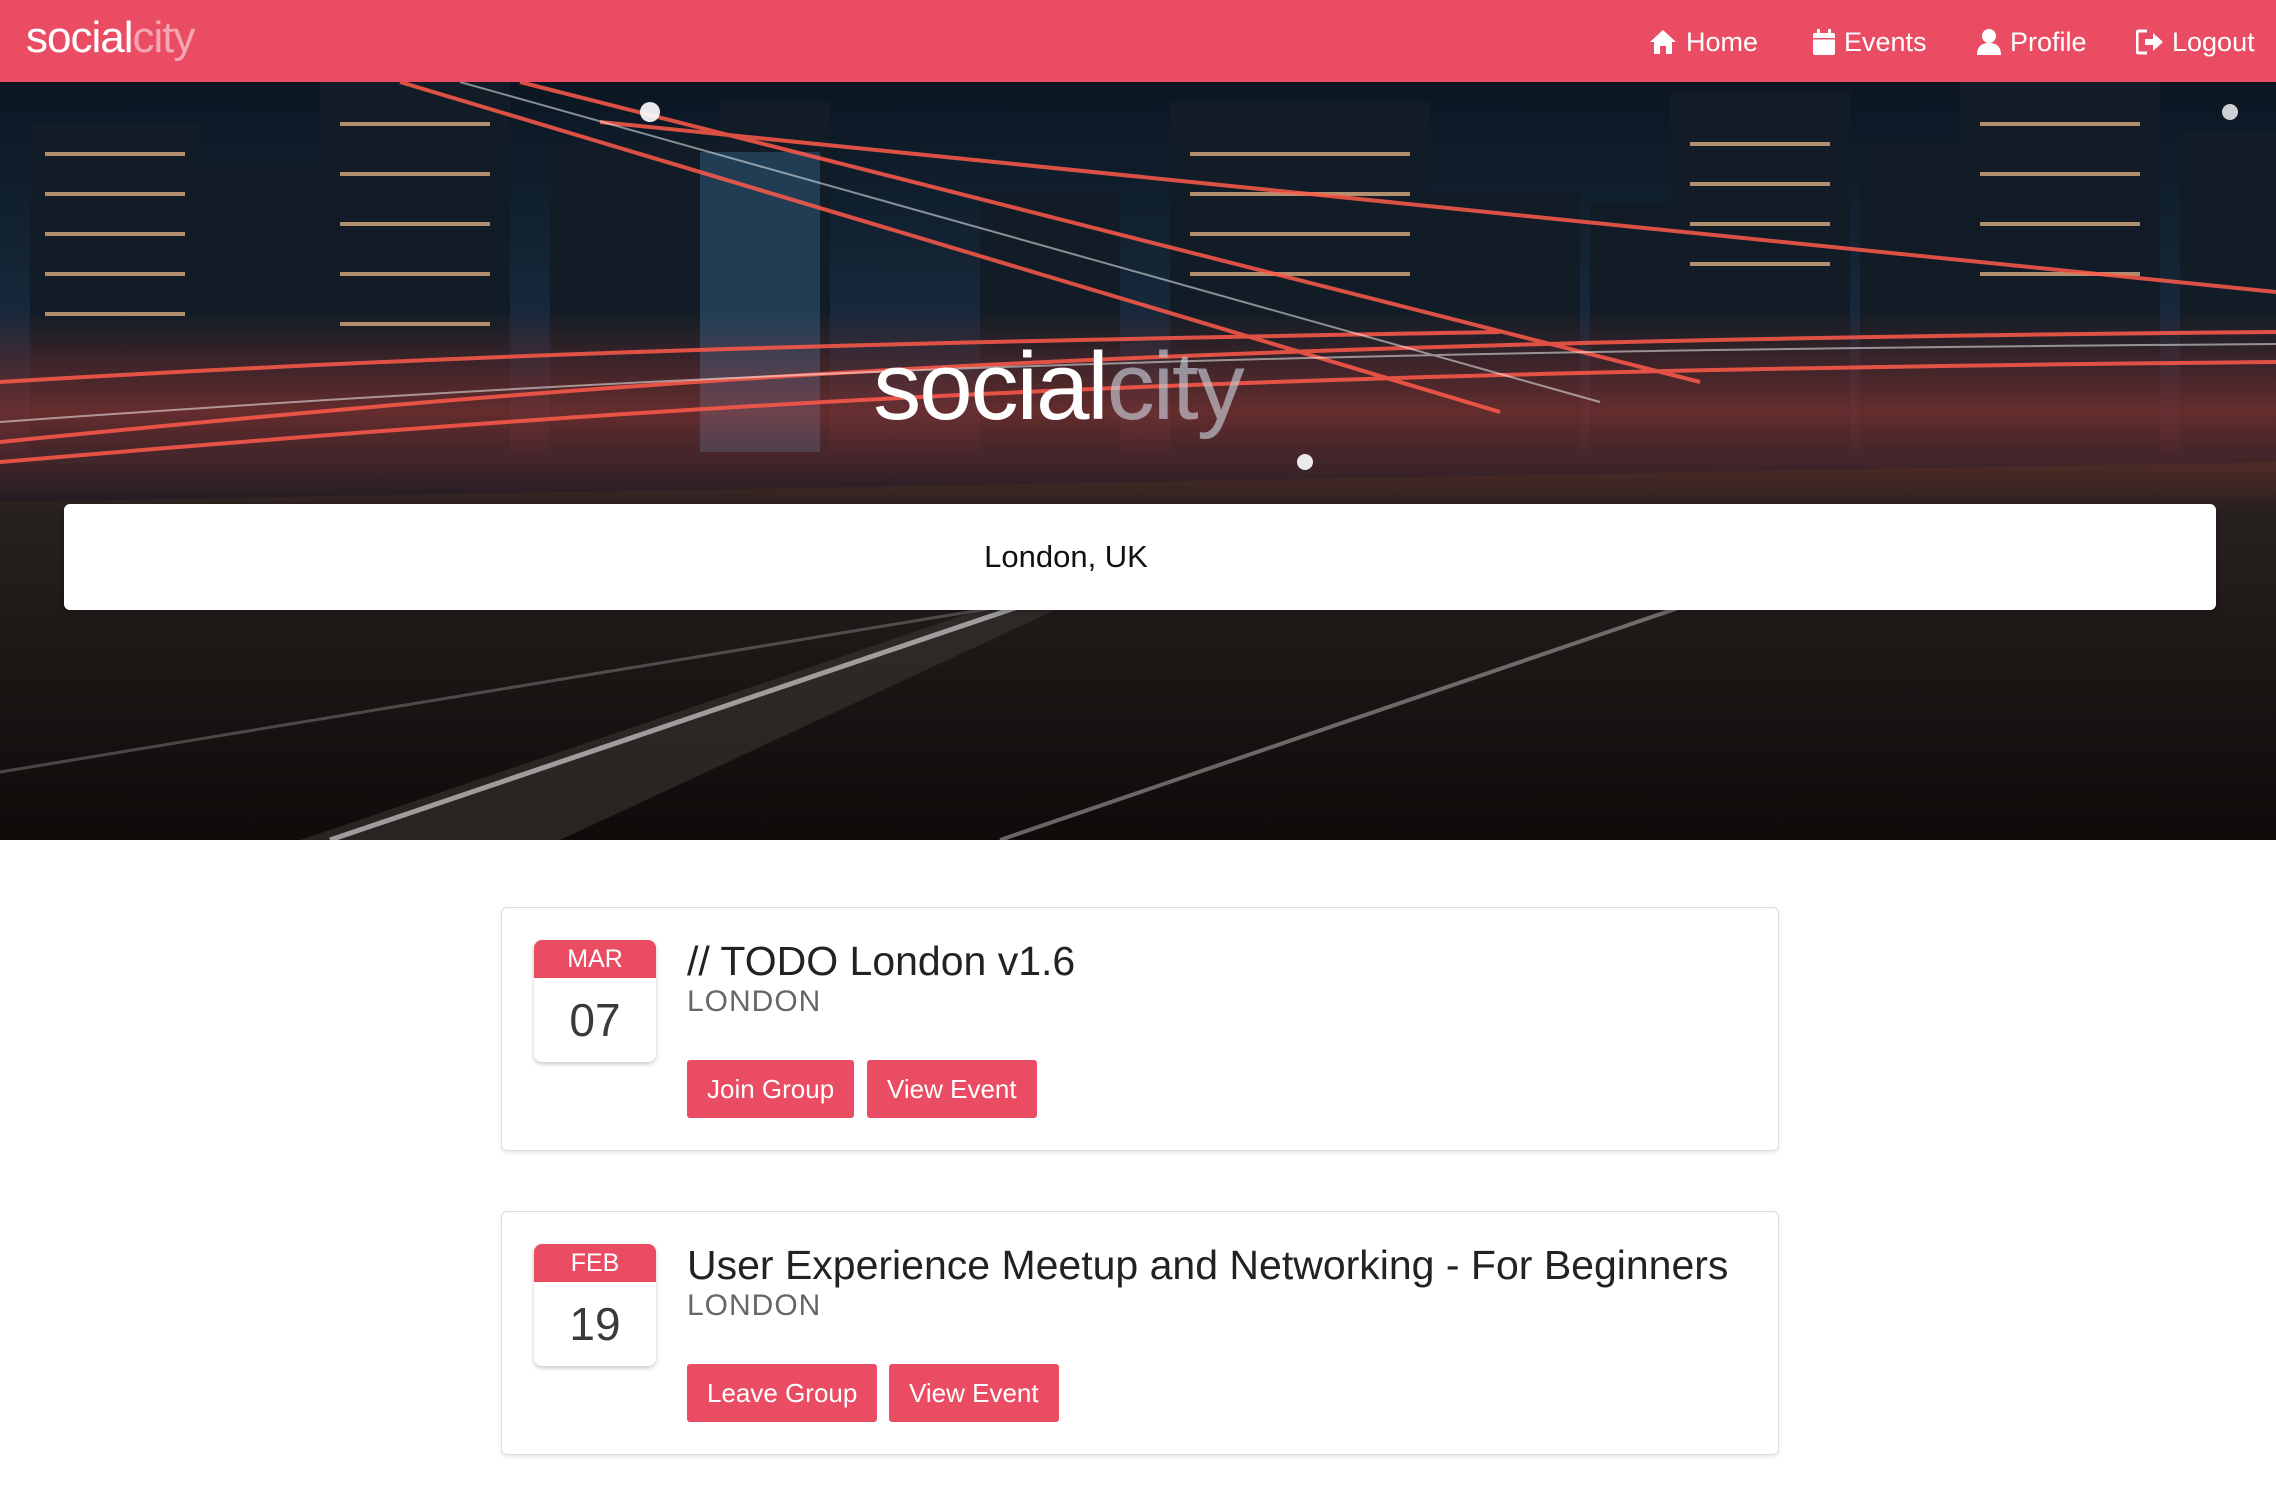 This screenshot has height=1494, width=2276. Describe the element at coordinates (595, 1263) in the screenshot. I see `event-month: FEB` at that location.